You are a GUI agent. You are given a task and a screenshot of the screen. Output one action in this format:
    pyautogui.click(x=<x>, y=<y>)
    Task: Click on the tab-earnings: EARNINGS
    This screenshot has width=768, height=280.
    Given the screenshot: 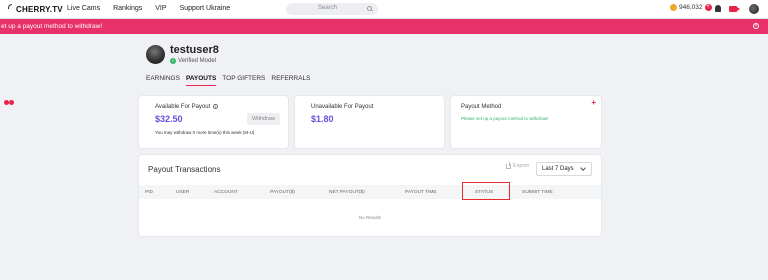 What is the action you would take?
    pyautogui.click(x=163, y=80)
    